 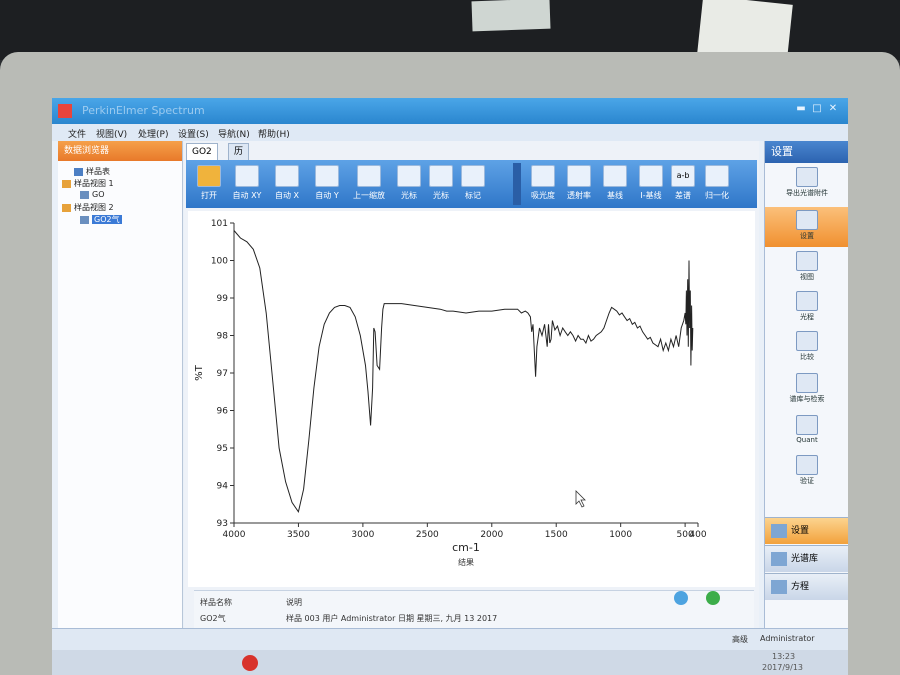 I want to click on y-tick-label: 100, so click(x=219, y=262).